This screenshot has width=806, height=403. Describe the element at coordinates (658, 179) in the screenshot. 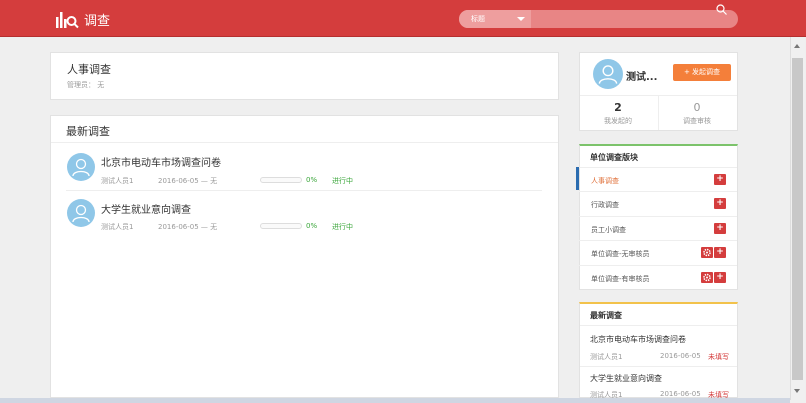

I see `category-item-hr: 人事调查 +` at that location.